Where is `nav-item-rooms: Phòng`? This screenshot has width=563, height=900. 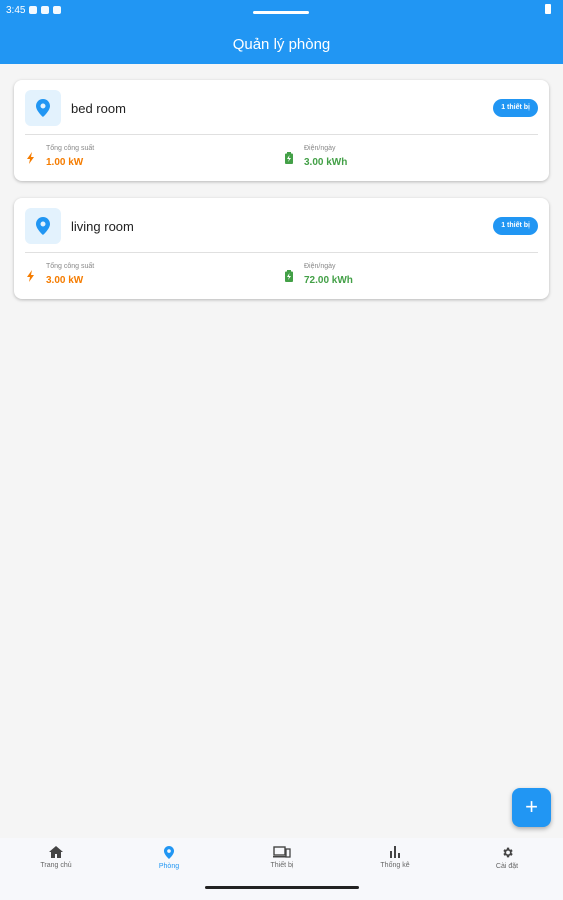 nav-item-rooms: Phòng is located at coordinates (169, 858).